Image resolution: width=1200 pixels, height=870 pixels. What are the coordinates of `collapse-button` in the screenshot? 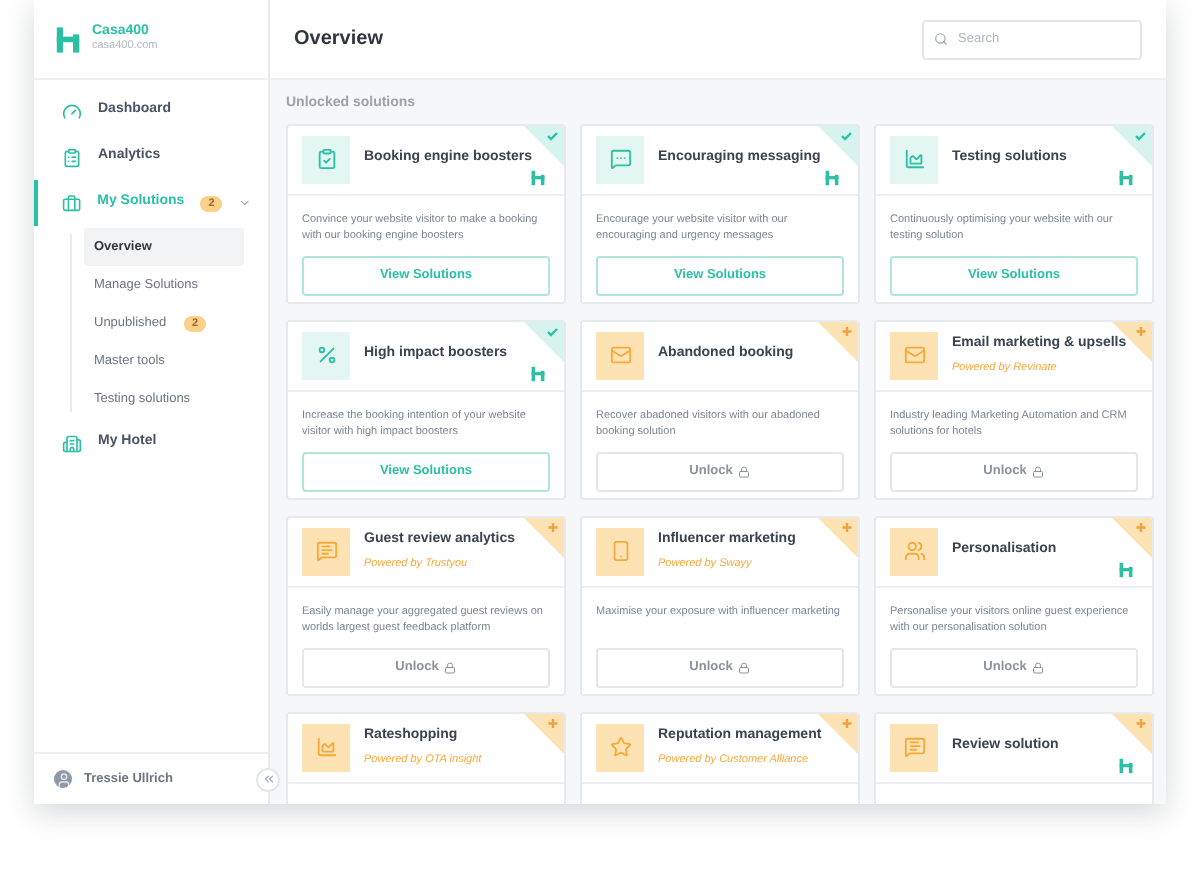 It's located at (268, 779).